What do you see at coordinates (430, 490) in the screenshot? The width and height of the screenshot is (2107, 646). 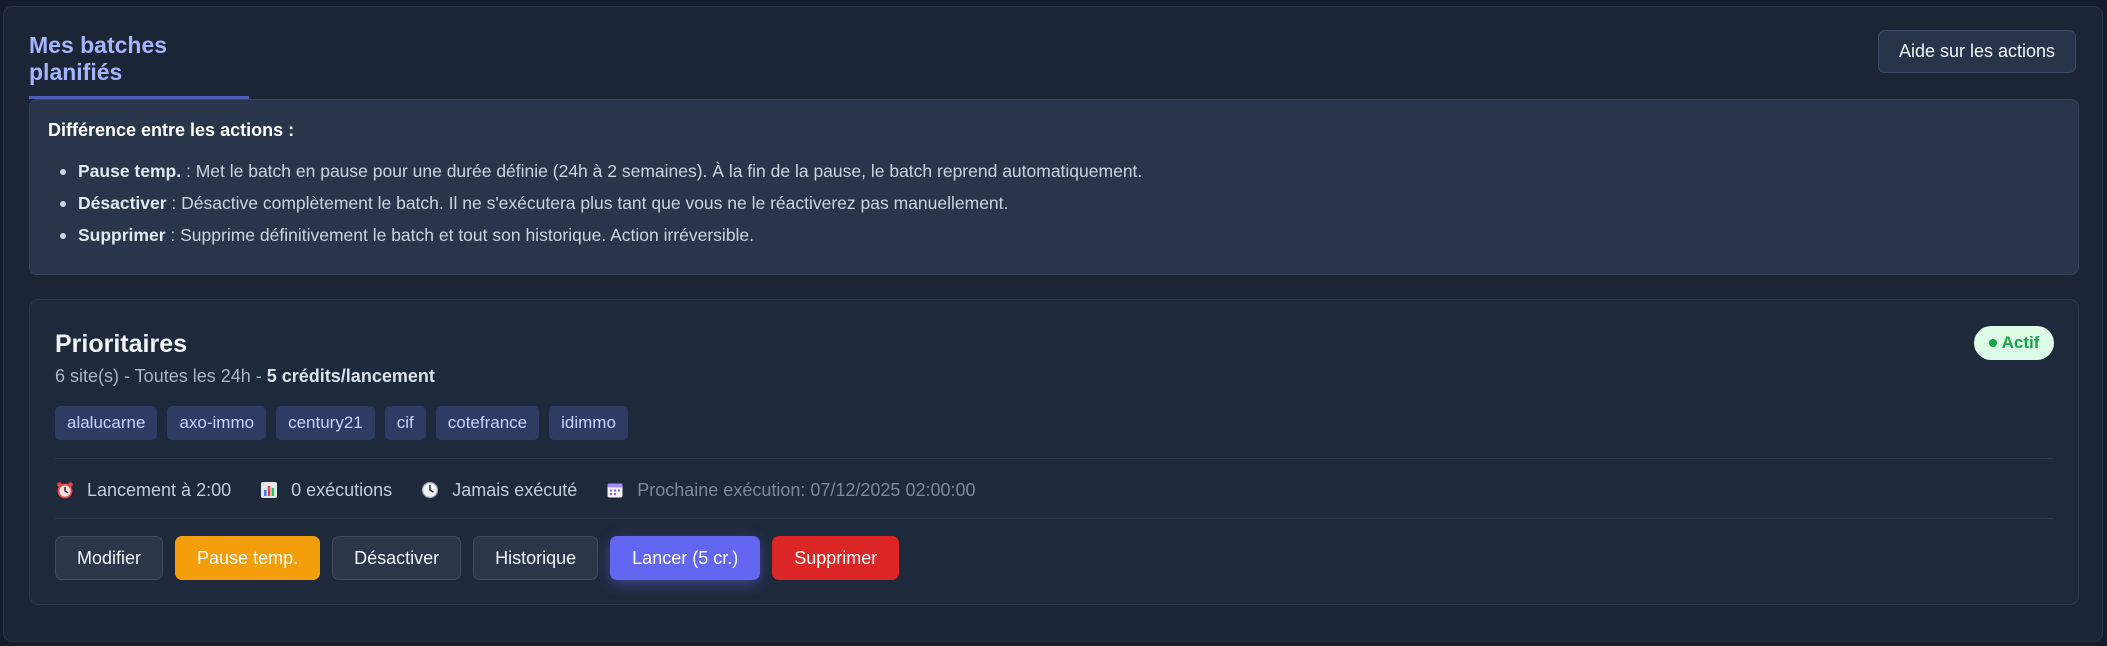 I see `clock-icon` at bounding box center [430, 490].